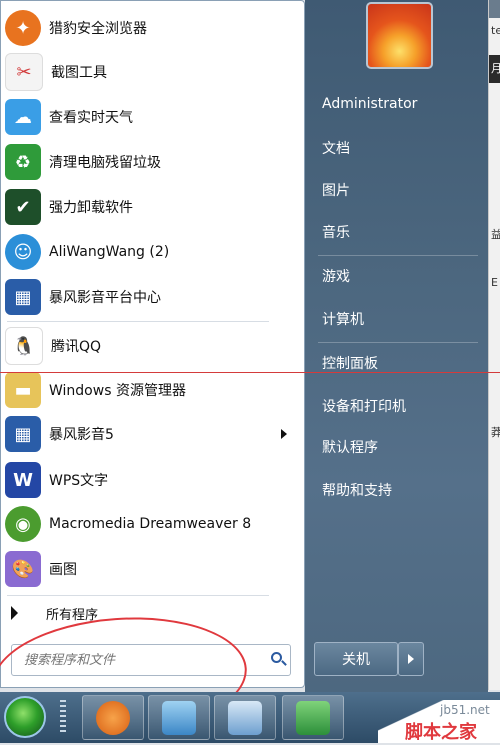  Describe the element at coordinates (465, 710) in the screenshot. I see `watermark-url: jb51.net` at that location.